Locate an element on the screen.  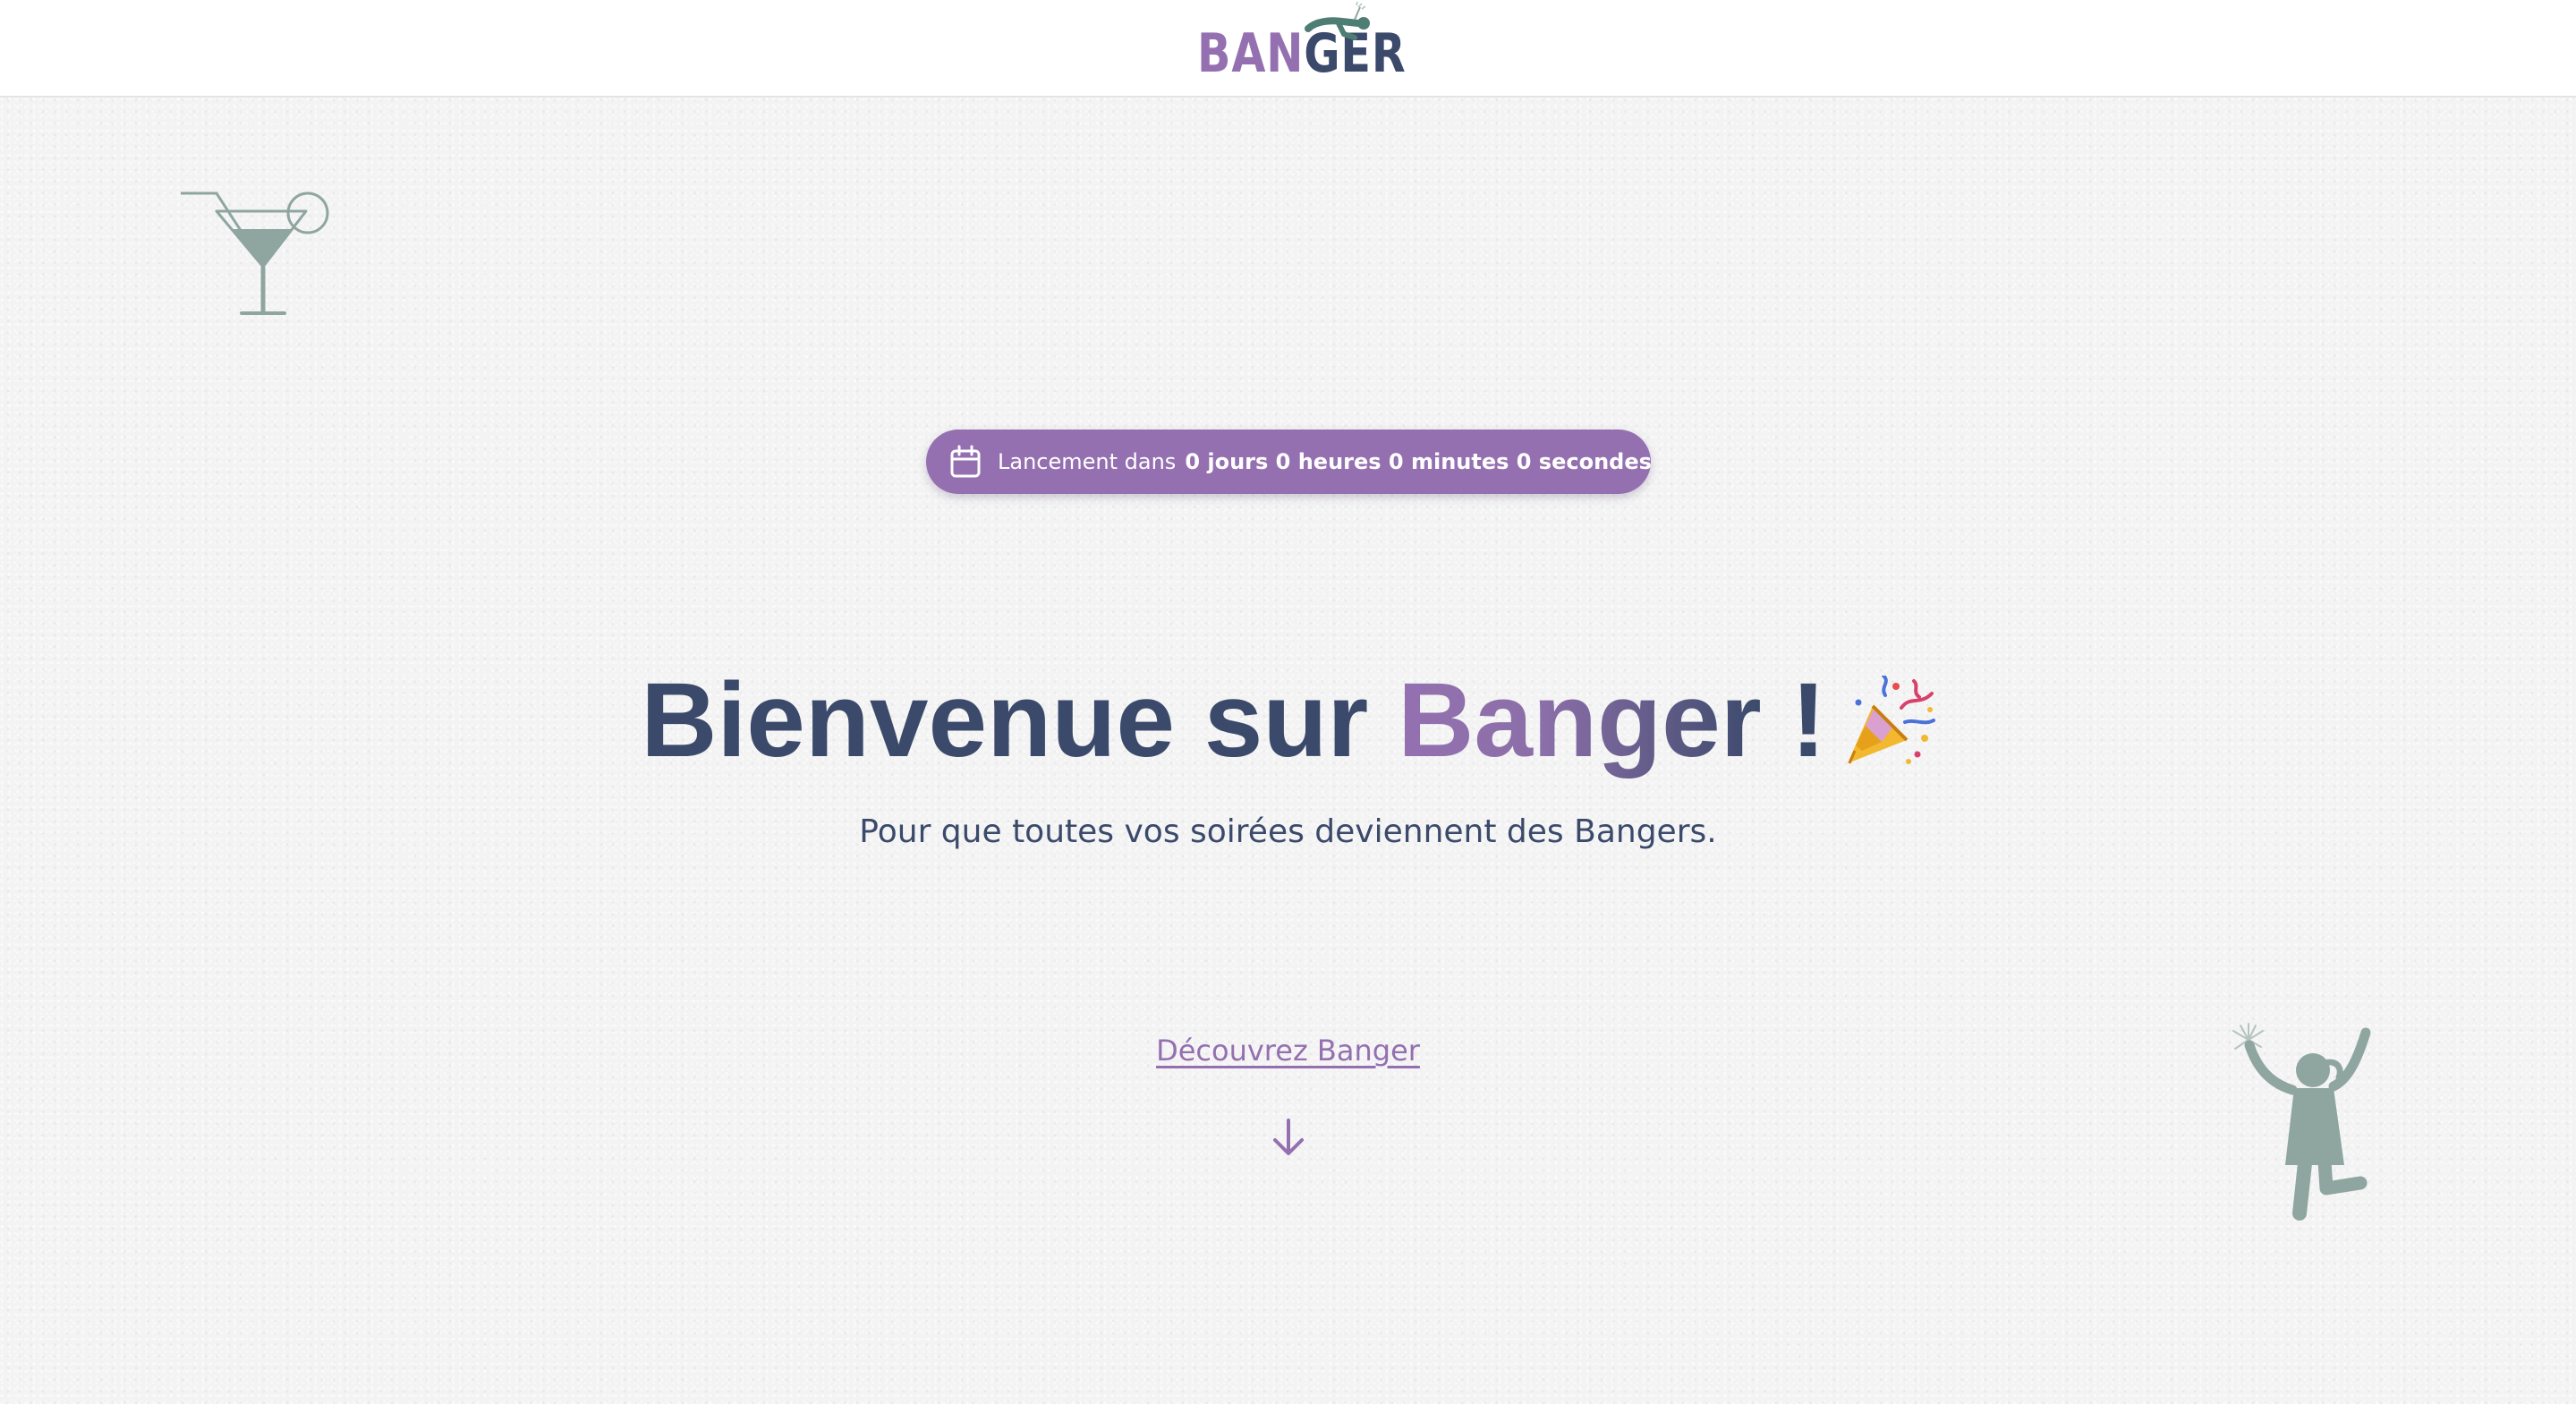
party-popper-icon is located at coordinates (1891, 720).